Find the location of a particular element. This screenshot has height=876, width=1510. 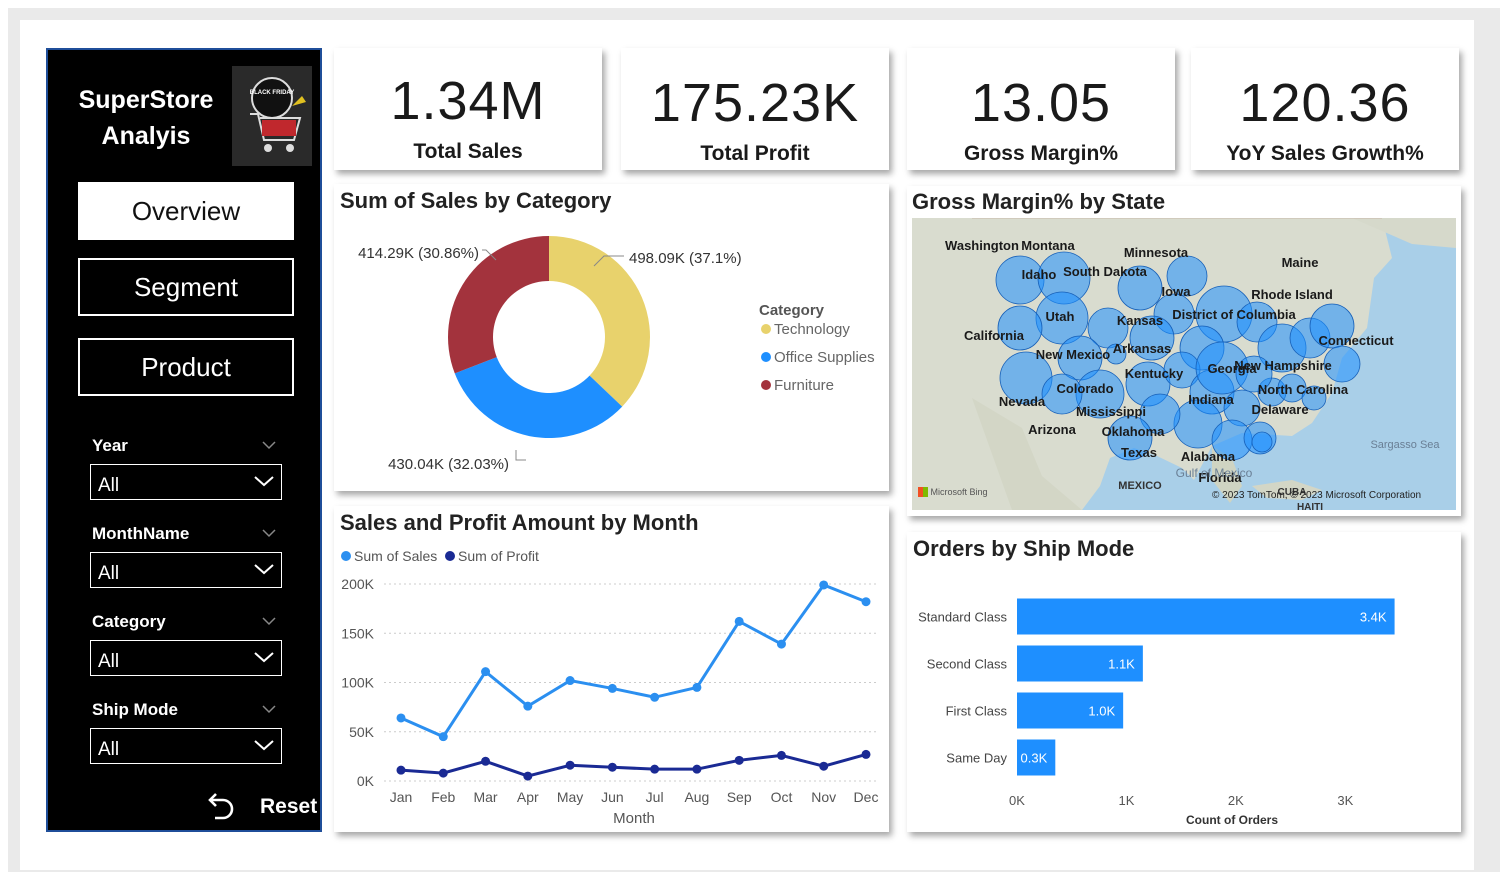

kpi-value: 175.23K is located at coordinates (755, 103).